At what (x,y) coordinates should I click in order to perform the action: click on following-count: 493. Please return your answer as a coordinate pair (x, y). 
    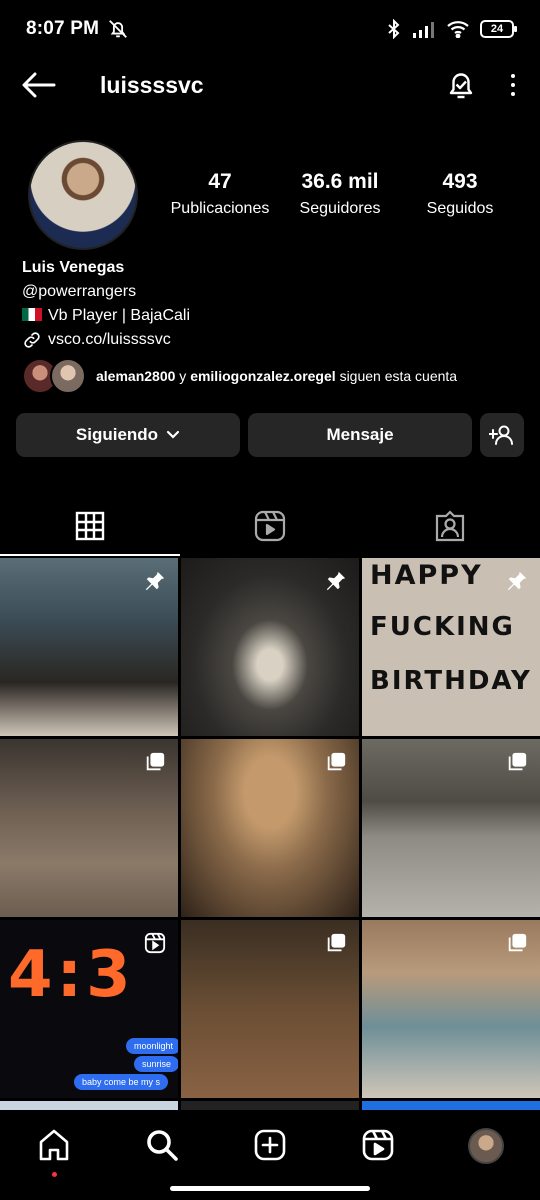
    Looking at the image, I should click on (460, 181).